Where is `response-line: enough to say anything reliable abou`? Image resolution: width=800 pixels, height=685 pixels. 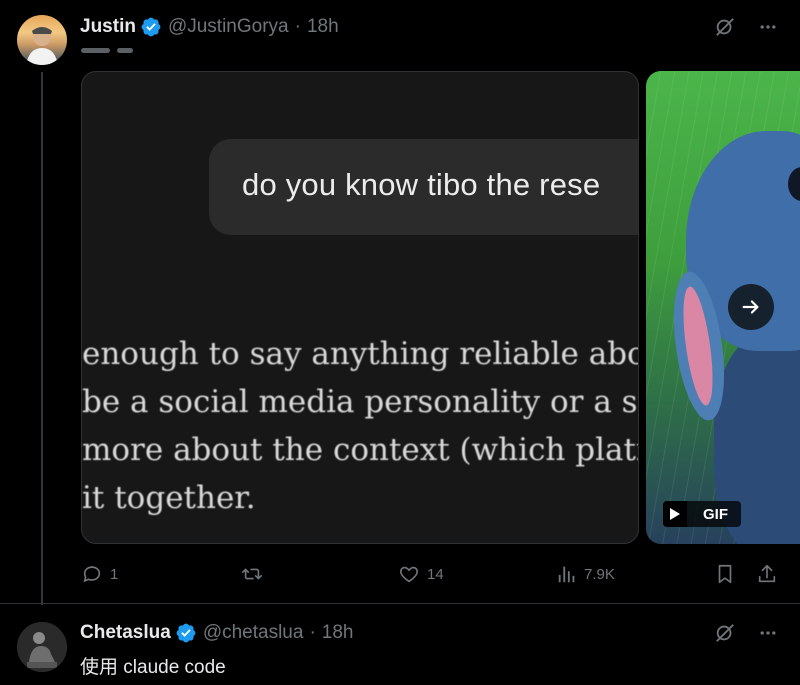 response-line: enough to say anything reliable abou is located at coordinates (360, 354).